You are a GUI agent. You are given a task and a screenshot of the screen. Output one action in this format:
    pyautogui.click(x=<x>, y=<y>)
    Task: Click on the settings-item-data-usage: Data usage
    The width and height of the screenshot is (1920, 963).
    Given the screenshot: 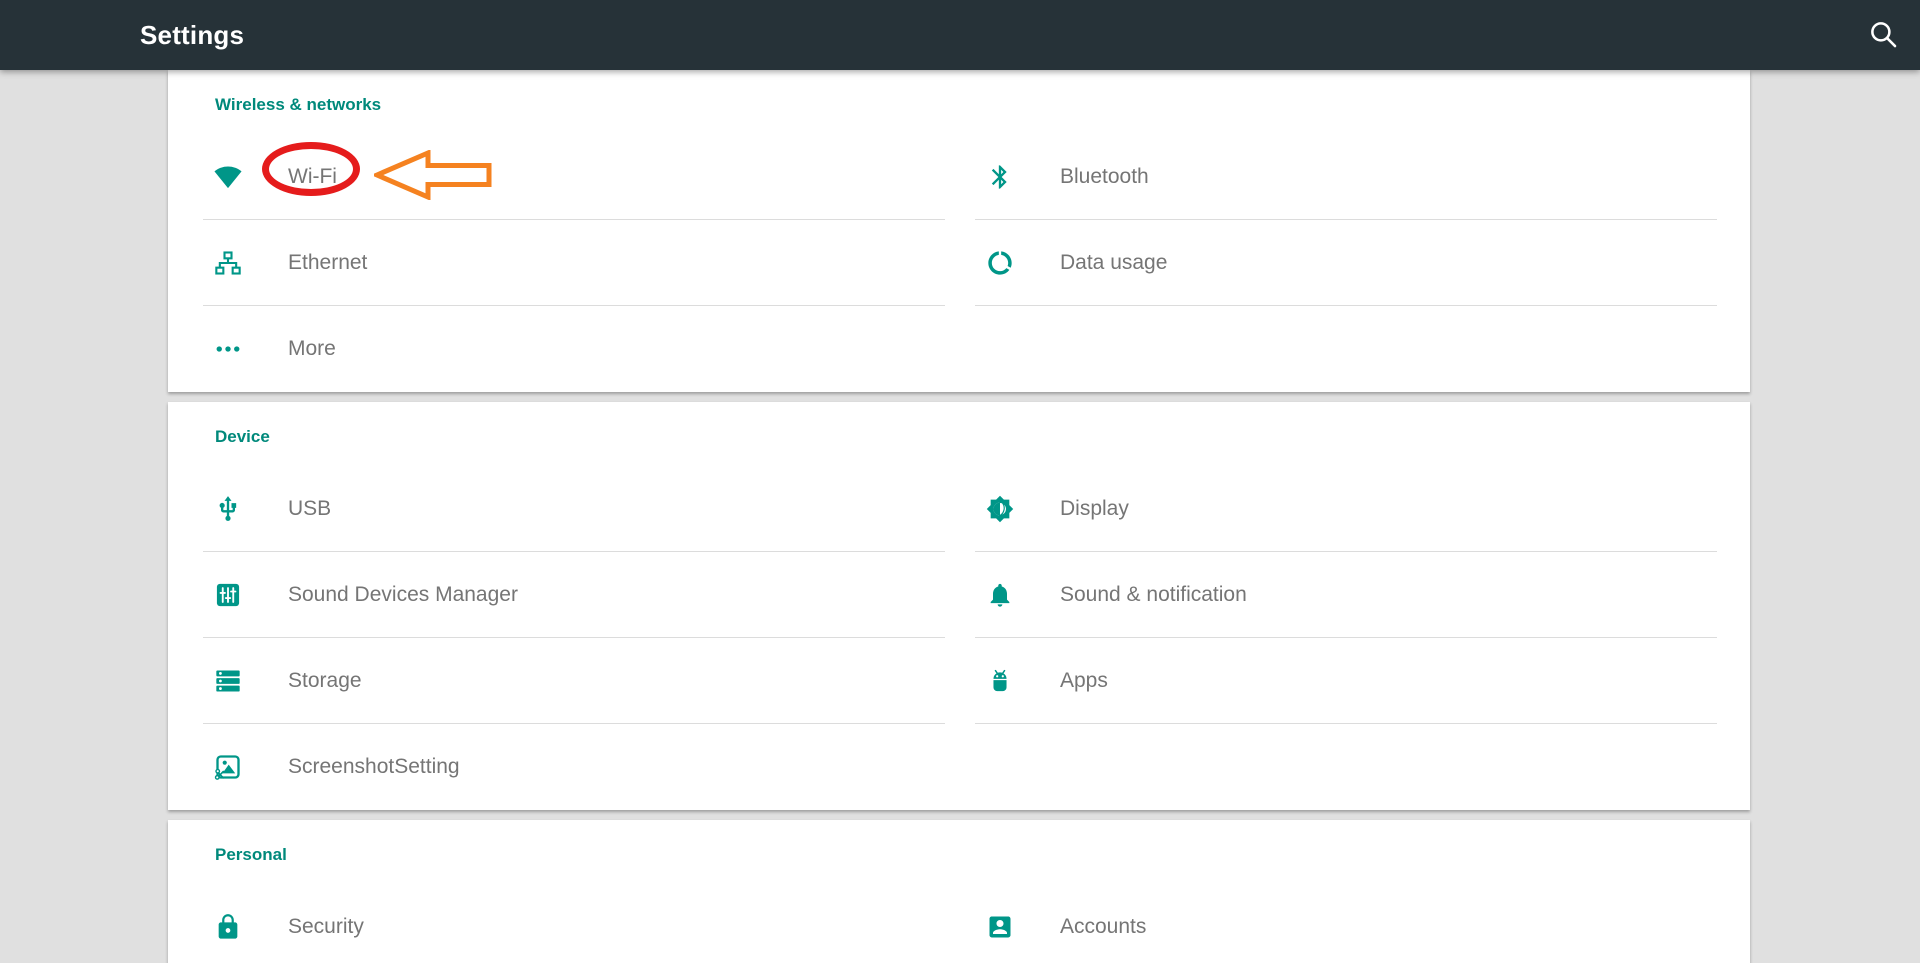 What is the action you would take?
    pyautogui.click(x=1346, y=263)
    